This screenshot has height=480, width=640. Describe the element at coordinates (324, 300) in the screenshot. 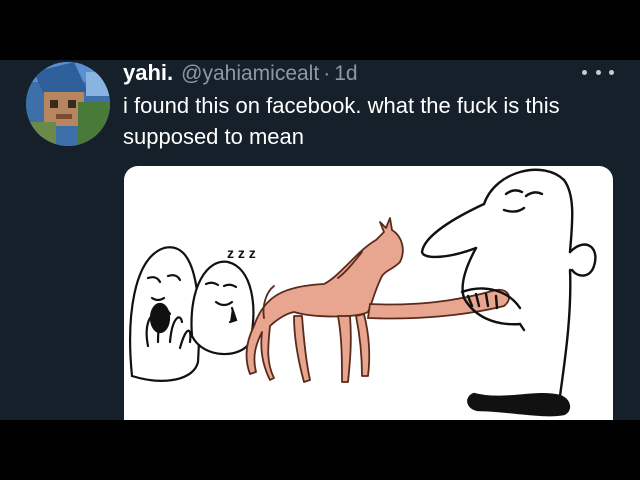

I see `horse-icon` at that location.